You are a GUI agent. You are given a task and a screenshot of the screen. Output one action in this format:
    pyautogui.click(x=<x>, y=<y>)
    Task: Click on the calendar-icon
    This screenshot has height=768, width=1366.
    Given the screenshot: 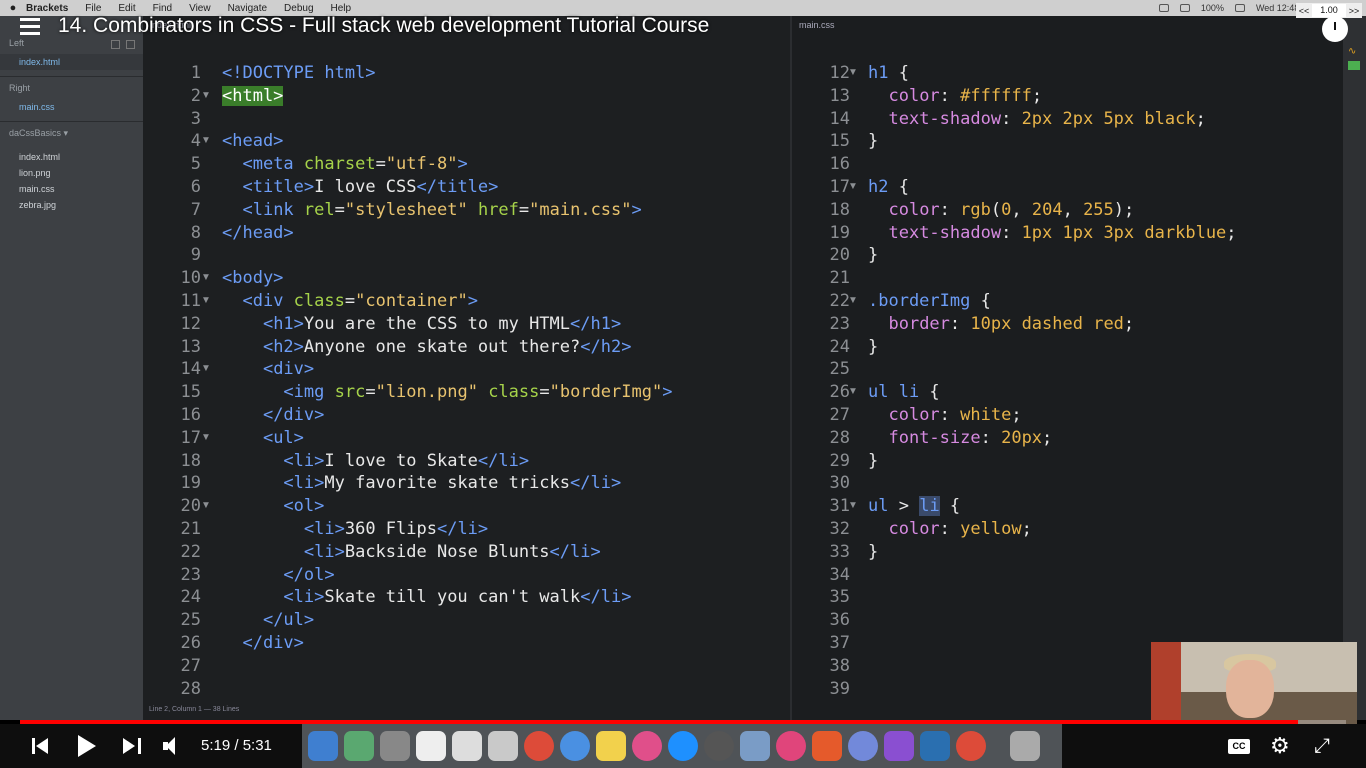 What is the action you would take?
    pyautogui.click(x=431, y=746)
    